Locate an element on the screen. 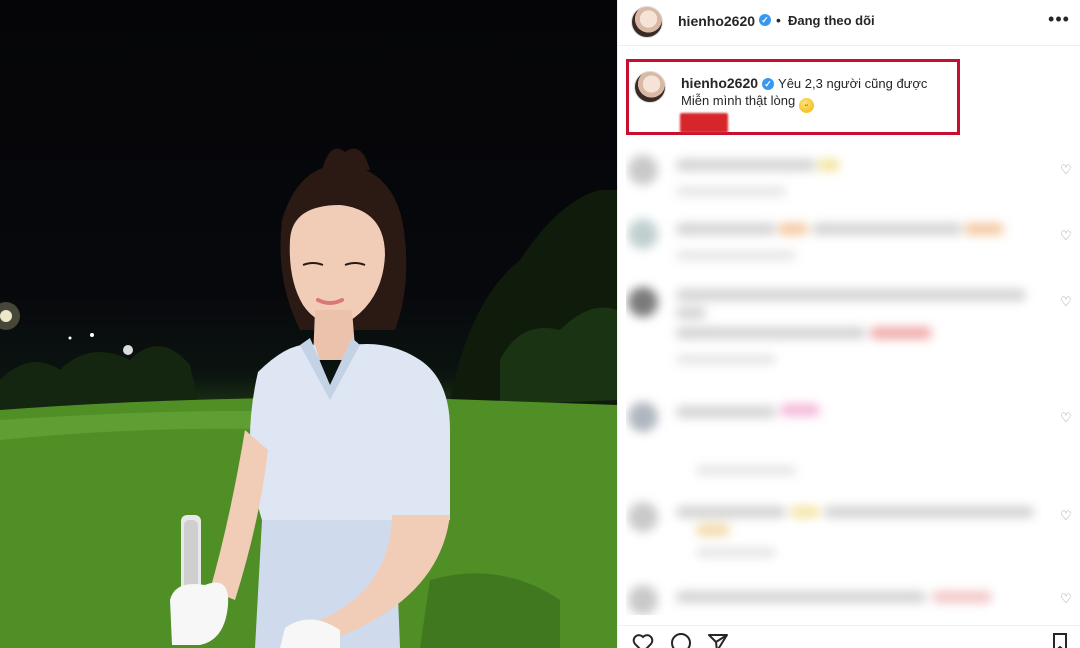 This screenshot has width=1080, height=648. following-button: Đang theo dõi is located at coordinates (831, 20).